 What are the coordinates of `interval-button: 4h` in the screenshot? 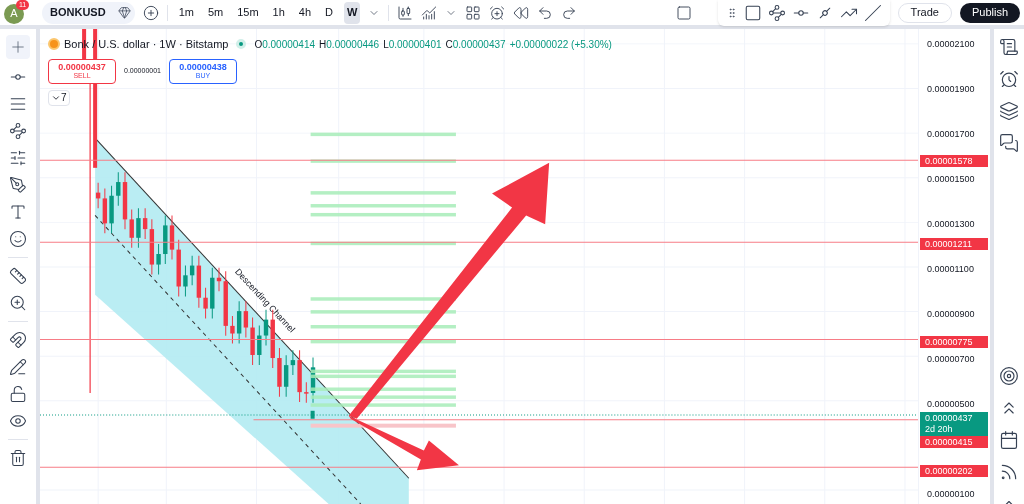 It's located at (305, 12).